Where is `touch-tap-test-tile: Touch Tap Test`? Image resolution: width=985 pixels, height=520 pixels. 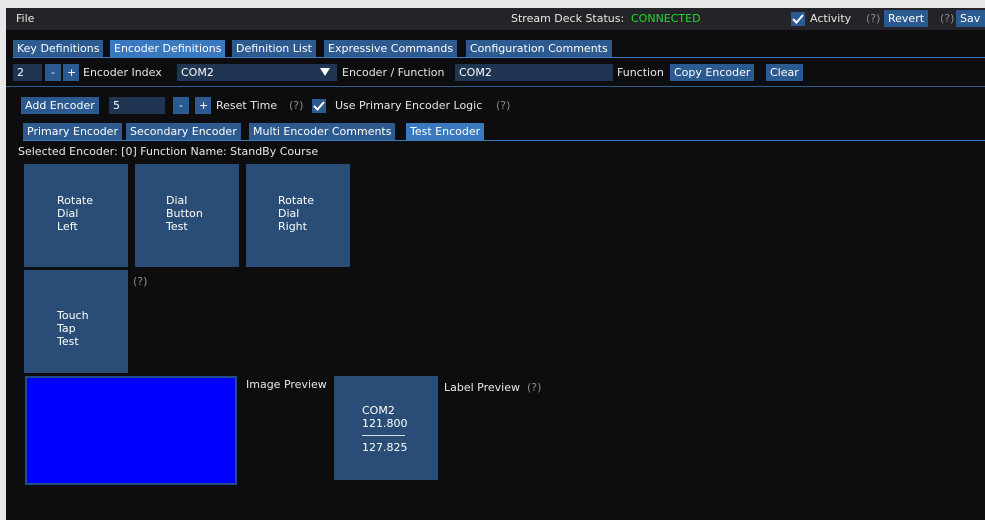 touch-tap-test-tile: Touch Tap Test is located at coordinates (76, 321).